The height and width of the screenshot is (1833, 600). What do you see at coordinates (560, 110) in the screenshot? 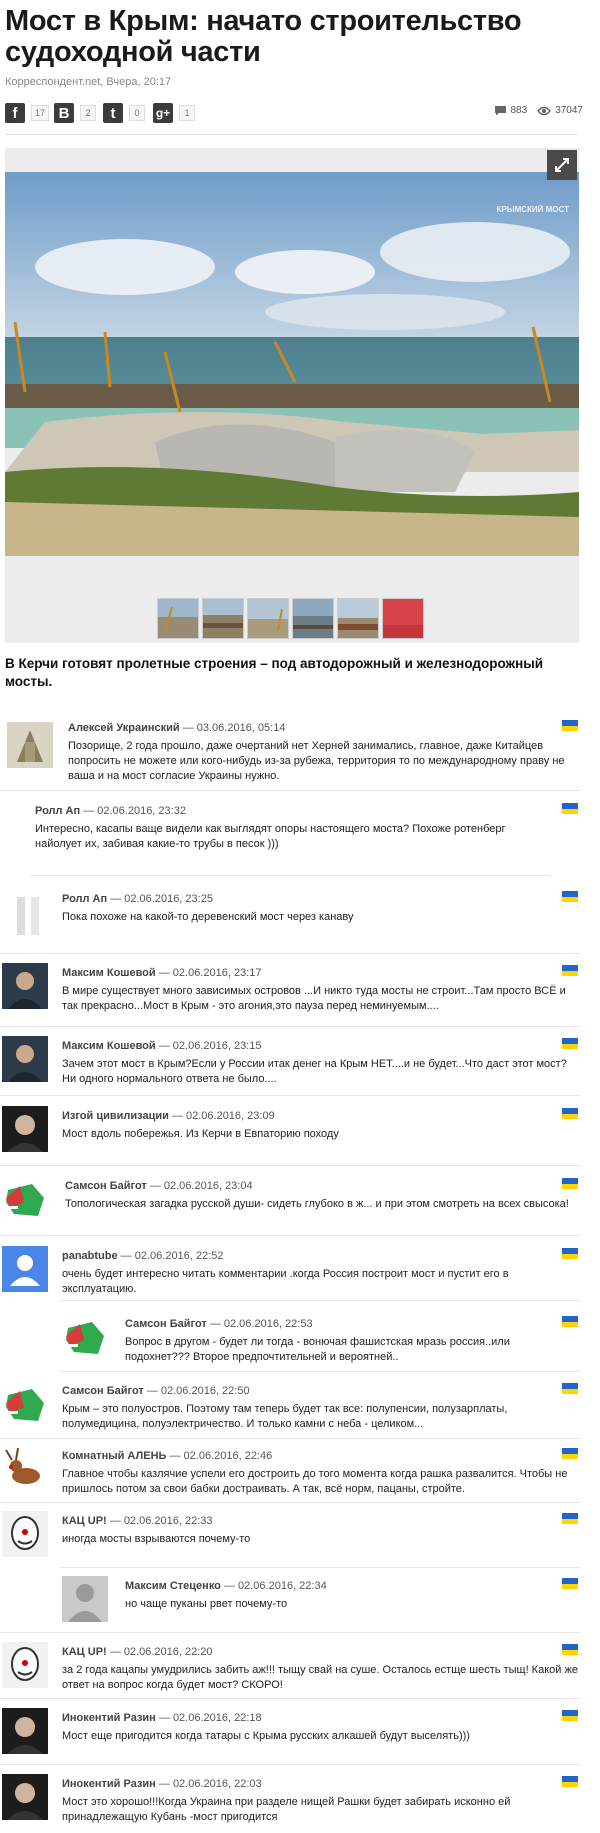
I see `views-stat: 37047` at bounding box center [560, 110].